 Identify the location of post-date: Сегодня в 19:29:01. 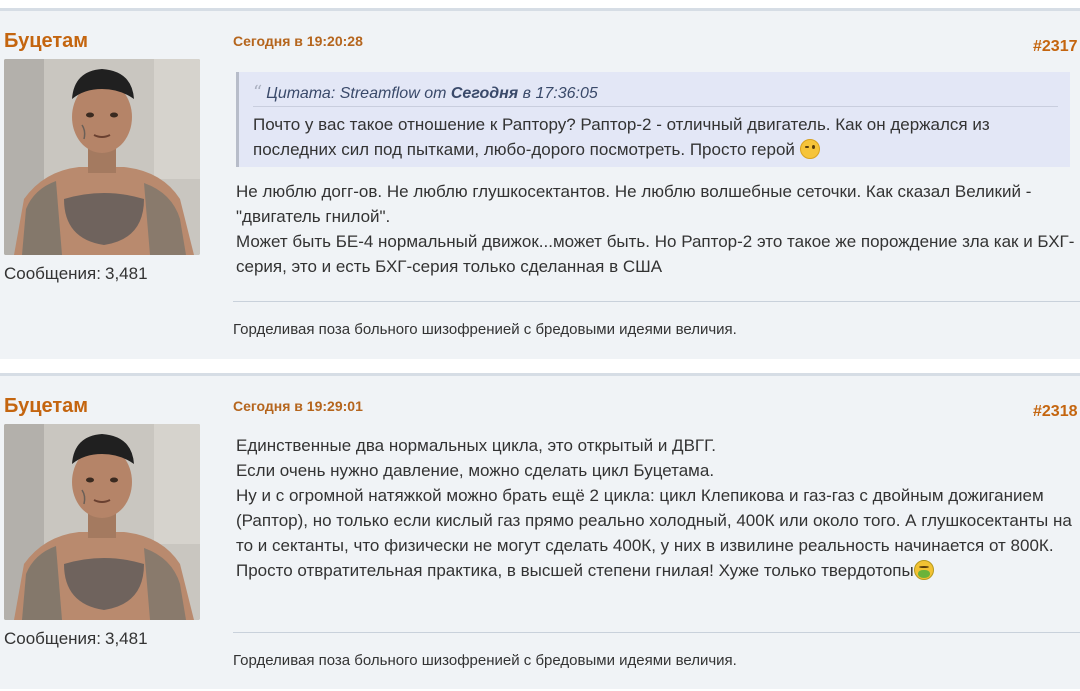
(298, 406).